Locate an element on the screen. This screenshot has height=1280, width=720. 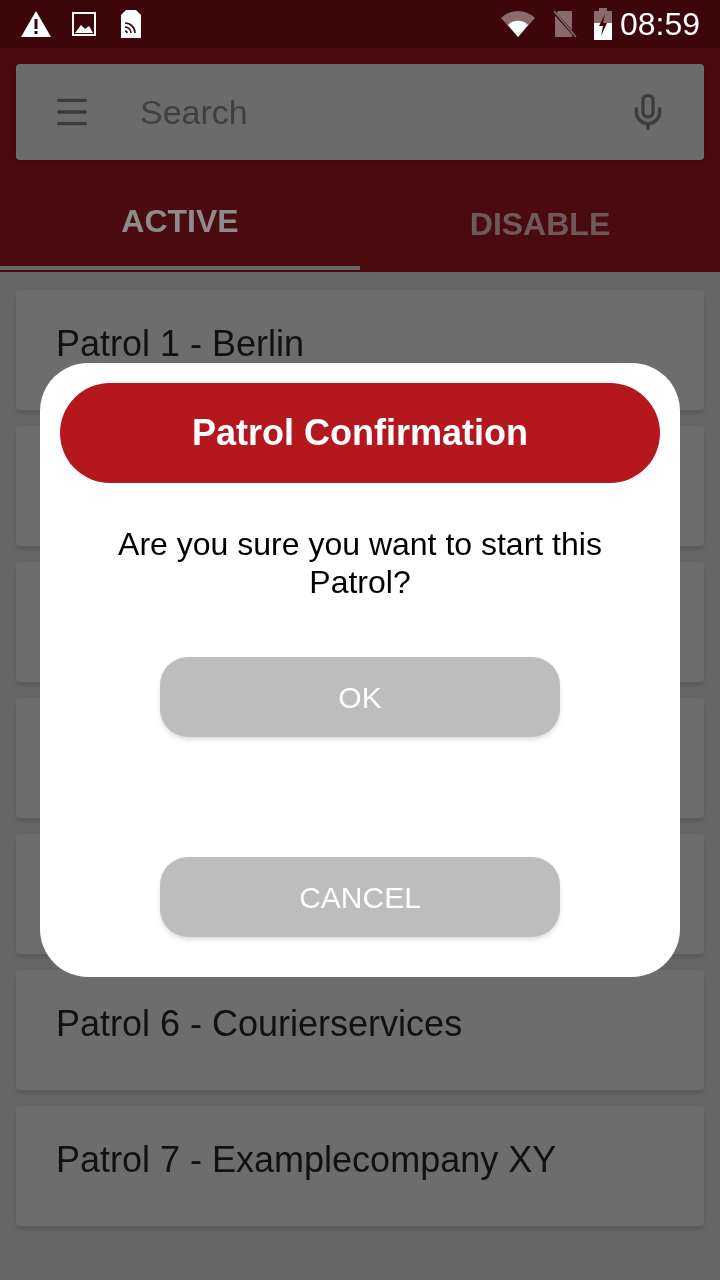
ok-button: OK is located at coordinates (360, 697).